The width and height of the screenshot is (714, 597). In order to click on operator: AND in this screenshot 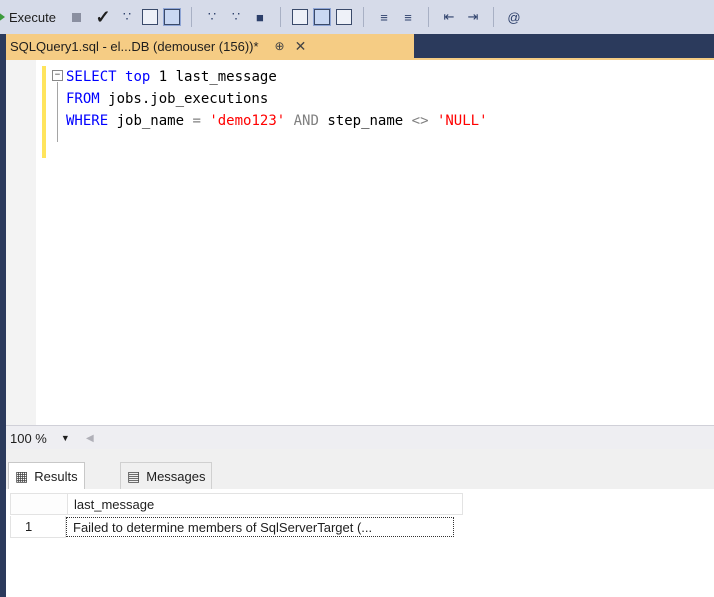, I will do `click(306, 121)`.